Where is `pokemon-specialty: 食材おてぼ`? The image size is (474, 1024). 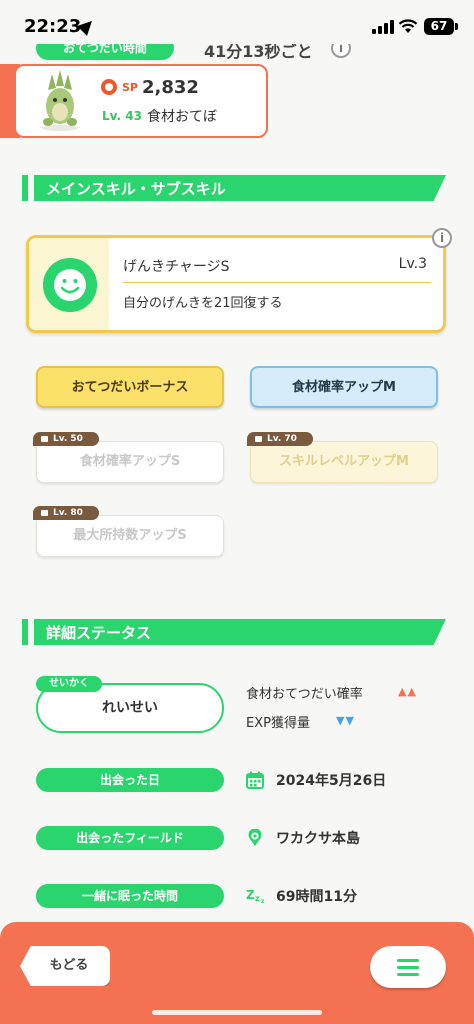
pokemon-specialty: 食材おてぼ is located at coordinates (182, 117).